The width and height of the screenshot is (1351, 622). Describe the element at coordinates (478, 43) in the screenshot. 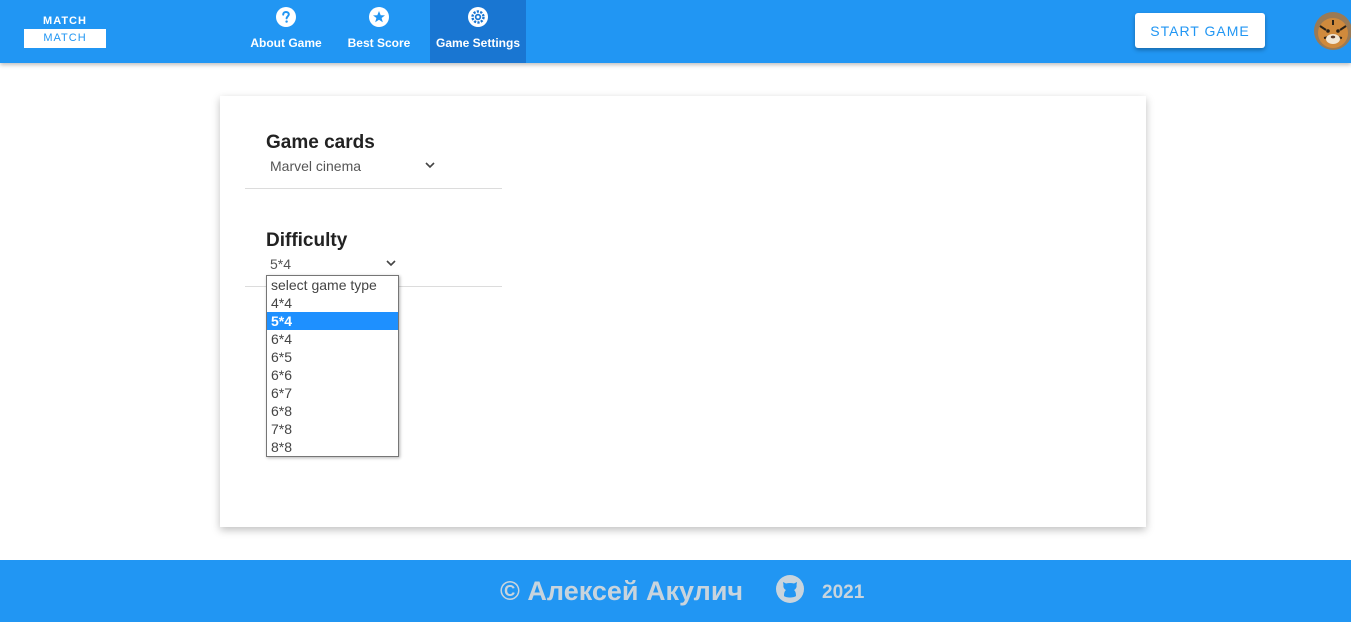

I see `nav-game-settings-label: Game Settings` at that location.